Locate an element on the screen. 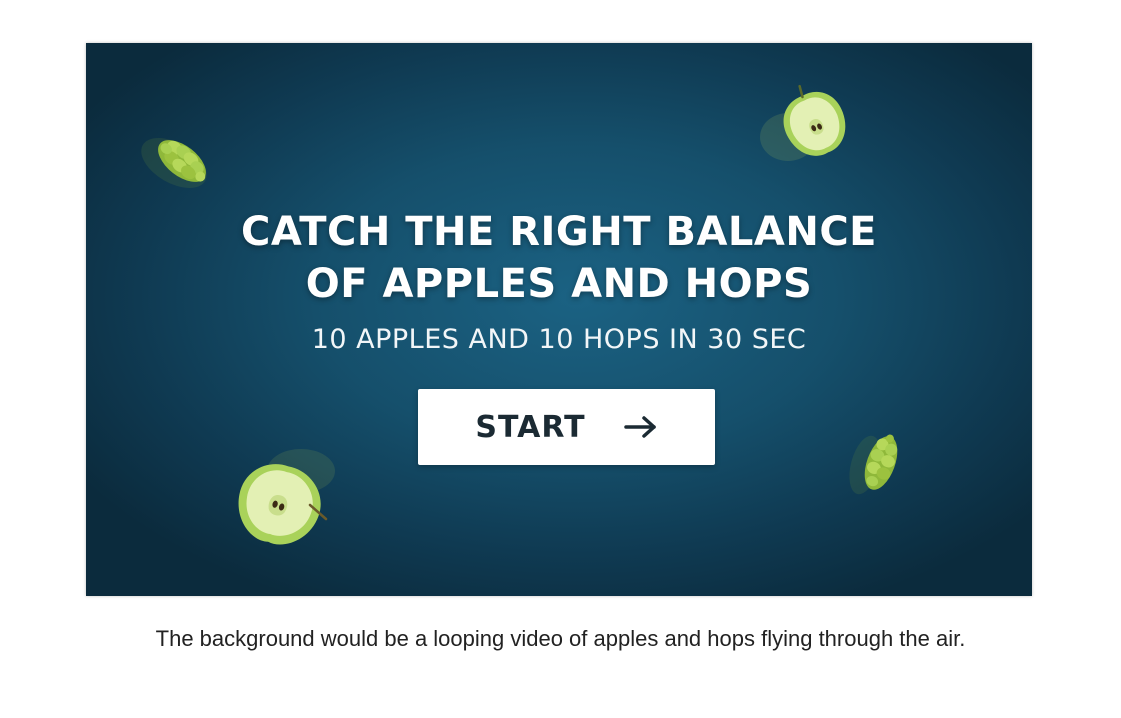  arrow-right-icon is located at coordinates (639, 427).